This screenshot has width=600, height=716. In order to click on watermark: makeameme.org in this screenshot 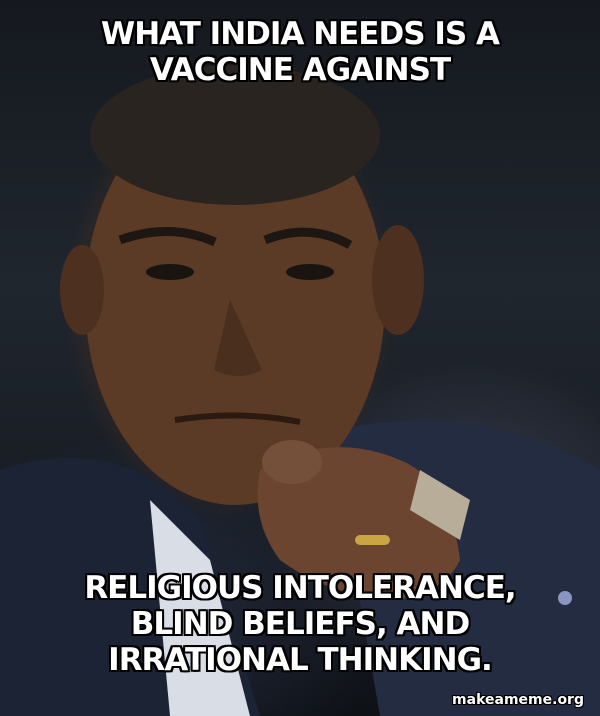, I will do `click(518, 700)`.